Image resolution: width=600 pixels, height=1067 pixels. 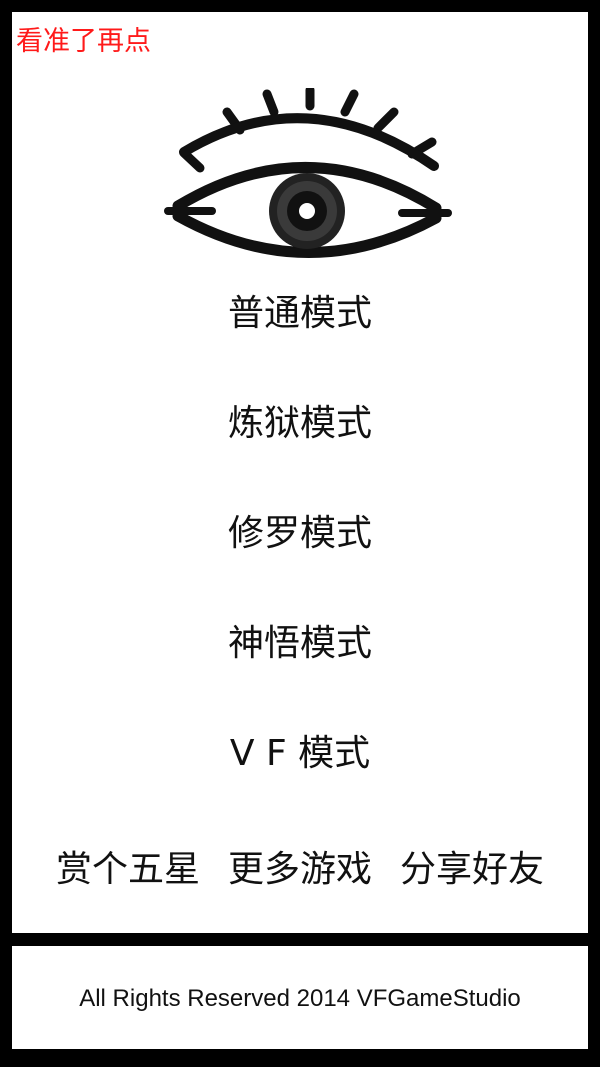 I want to click on copyright-text: All Rights Reserved 2014 VFGameStudio, so click(x=300, y=998).